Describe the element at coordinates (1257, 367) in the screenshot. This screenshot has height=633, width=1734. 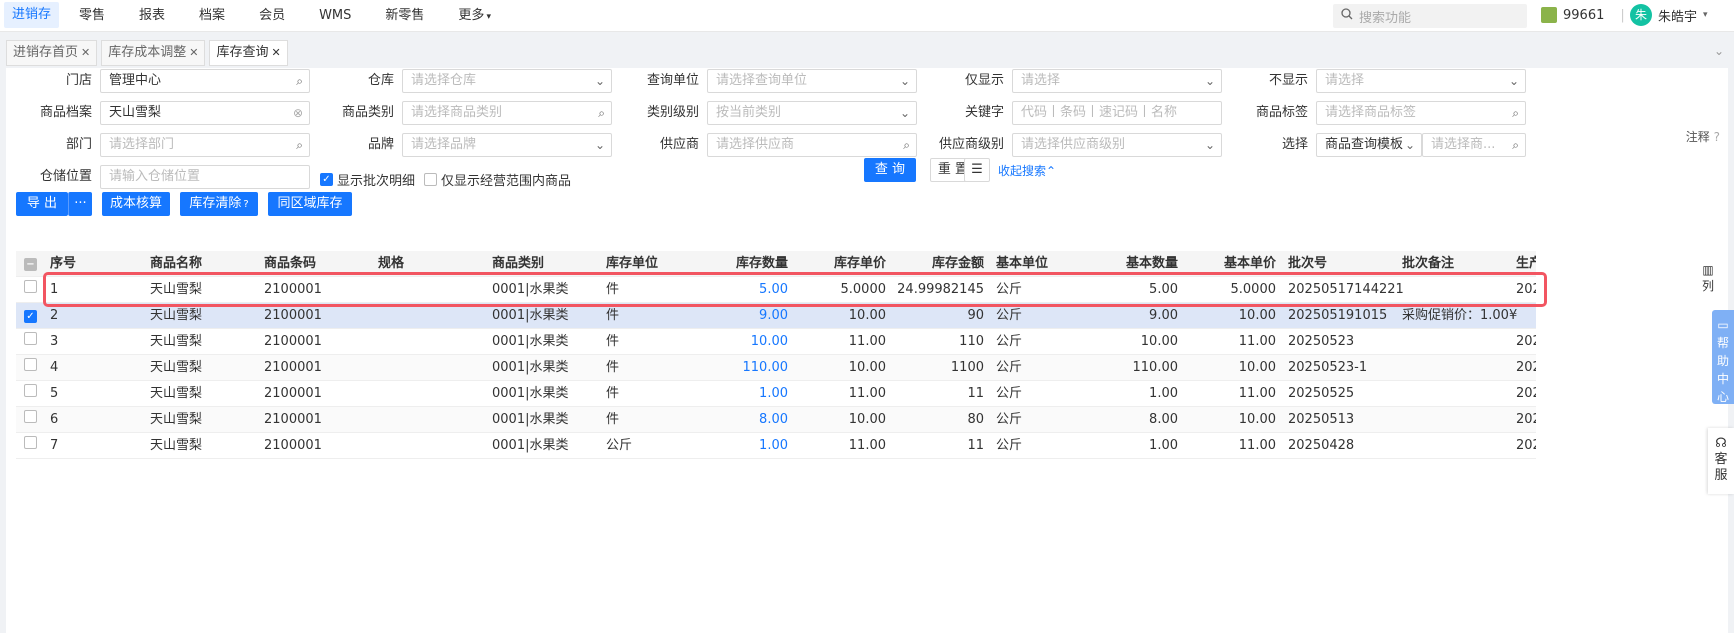
I see `cell-bprice: 10.00` at that location.